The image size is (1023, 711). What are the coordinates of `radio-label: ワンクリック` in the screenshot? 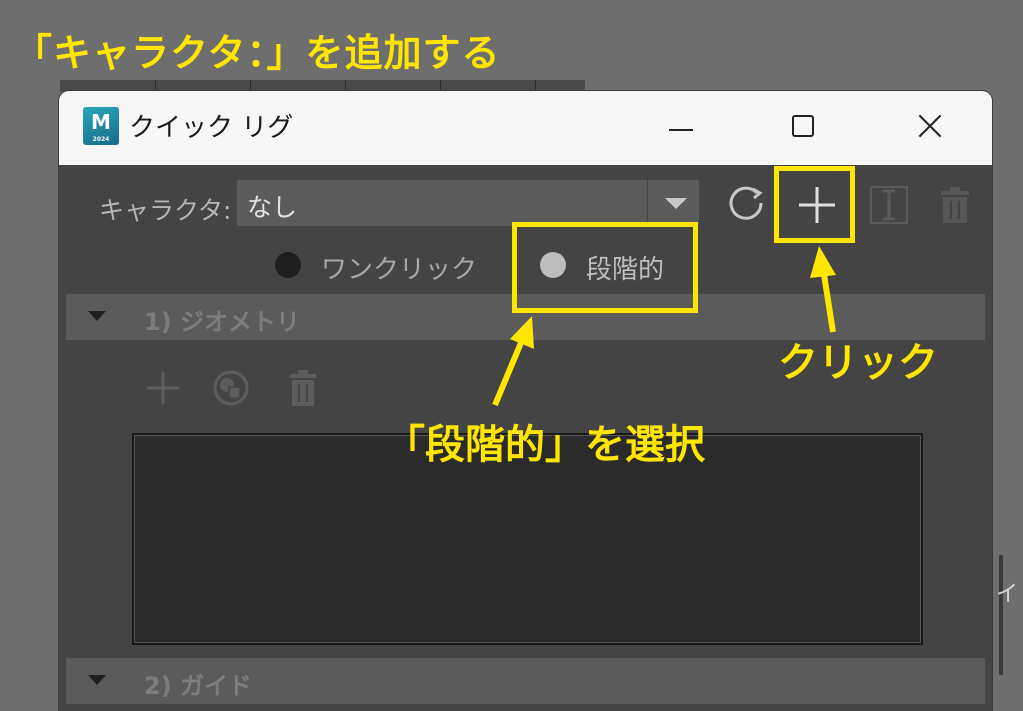 It's located at (399, 270).